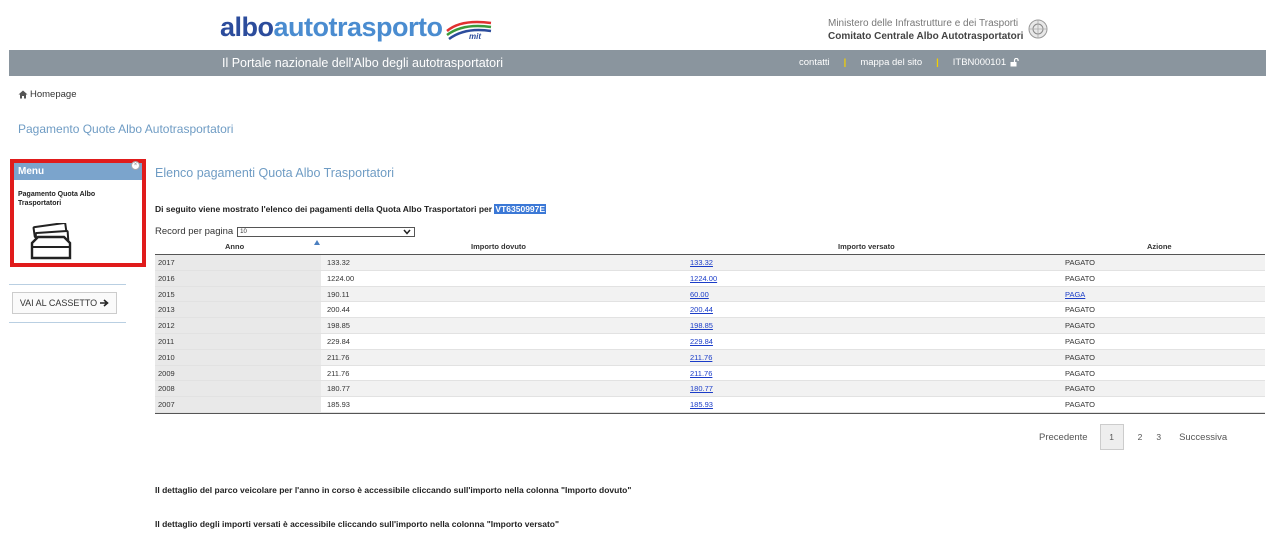 Image resolution: width=1266 pixels, height=534 pixels. I want to click on records-per-page-label: Record per pagina, so click(194, 231).